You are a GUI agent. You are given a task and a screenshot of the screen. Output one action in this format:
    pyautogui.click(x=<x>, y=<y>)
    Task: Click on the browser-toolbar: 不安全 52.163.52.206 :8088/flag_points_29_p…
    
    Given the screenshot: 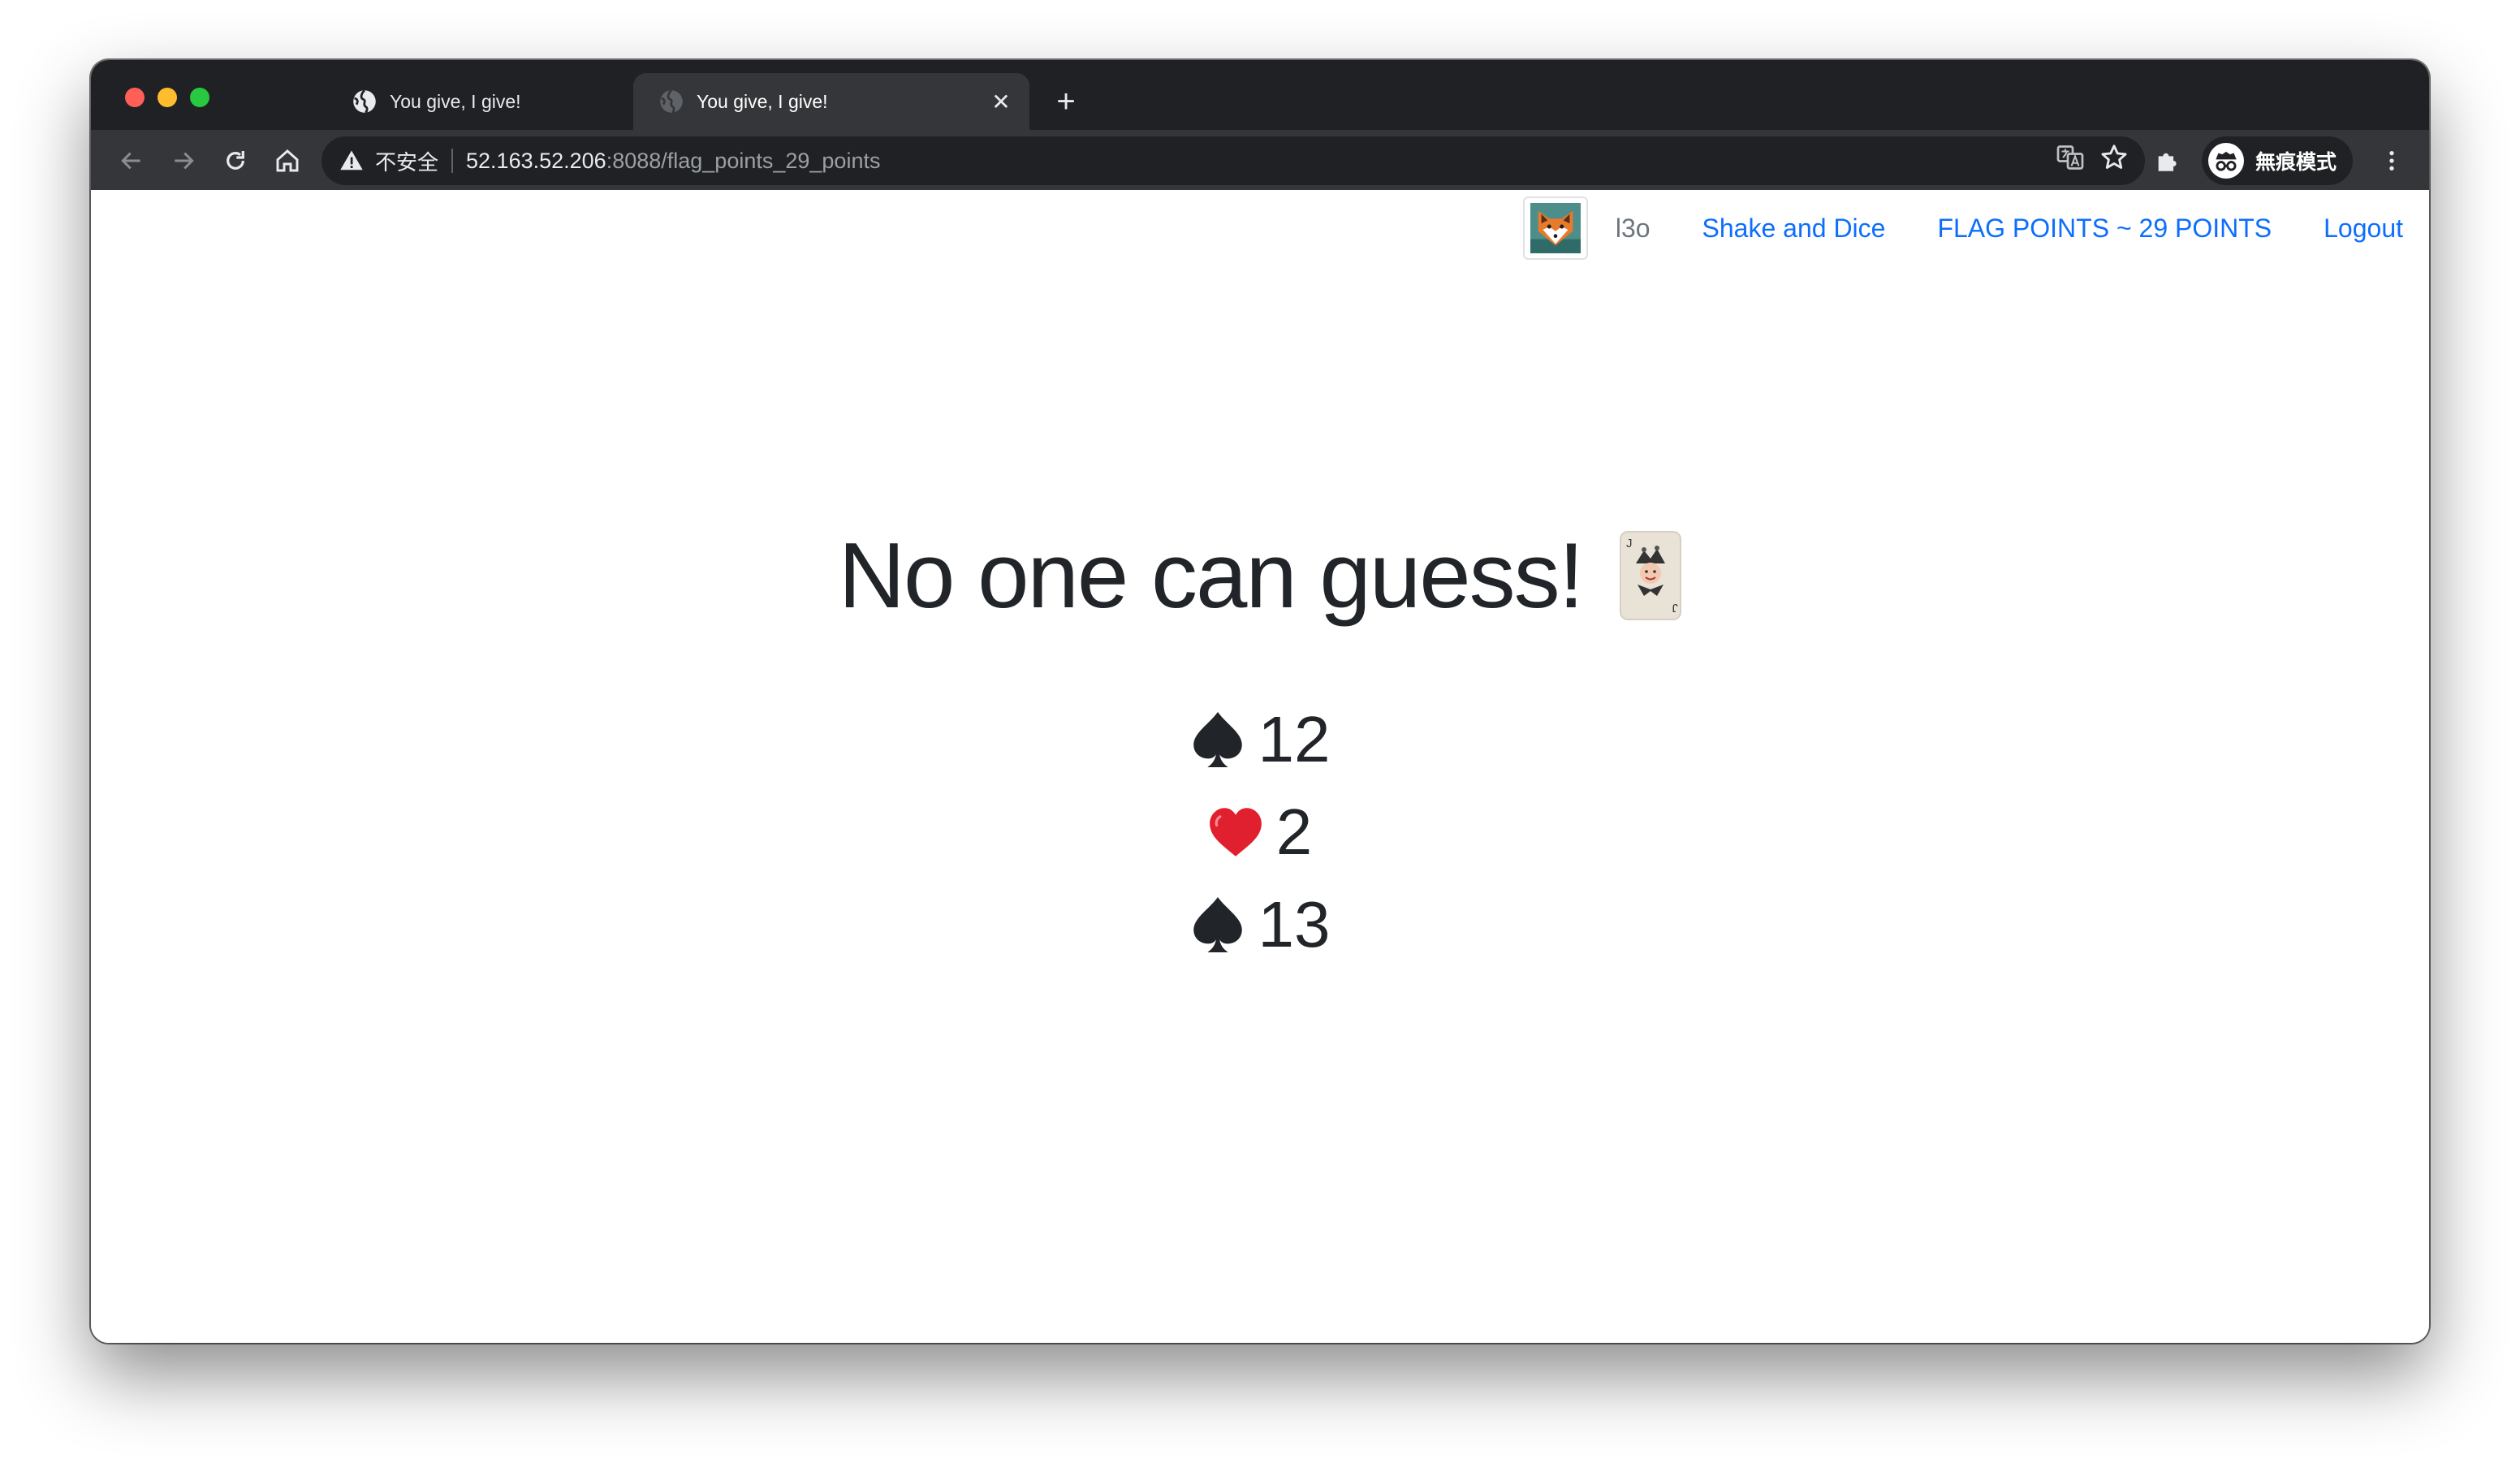 What is the action you would take?
    pyautogui.click(x=1260, y=160)
    